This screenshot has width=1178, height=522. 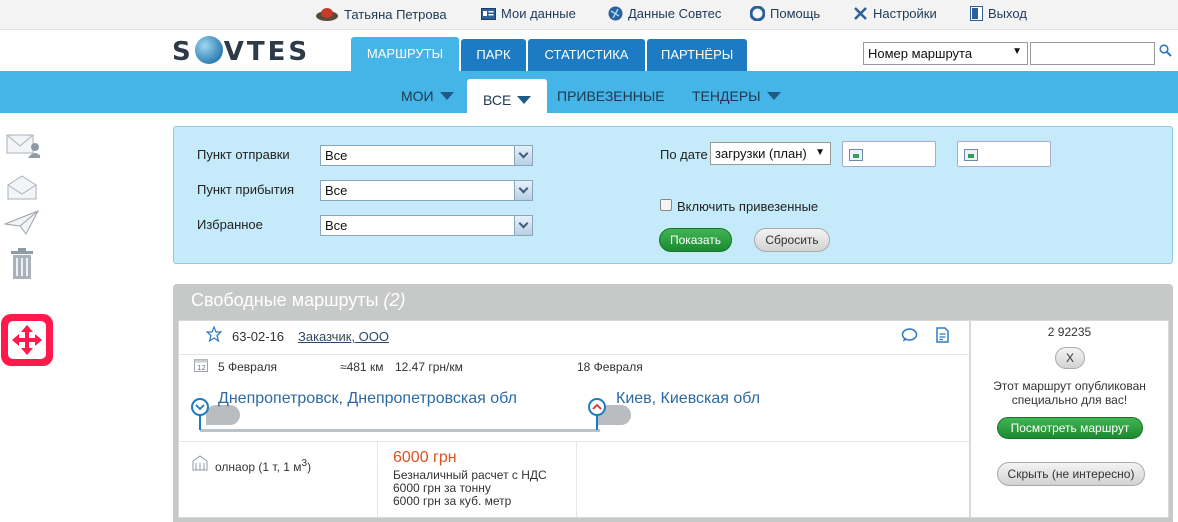 I want to click on departure-value: Все, so click(x=336, y=155).